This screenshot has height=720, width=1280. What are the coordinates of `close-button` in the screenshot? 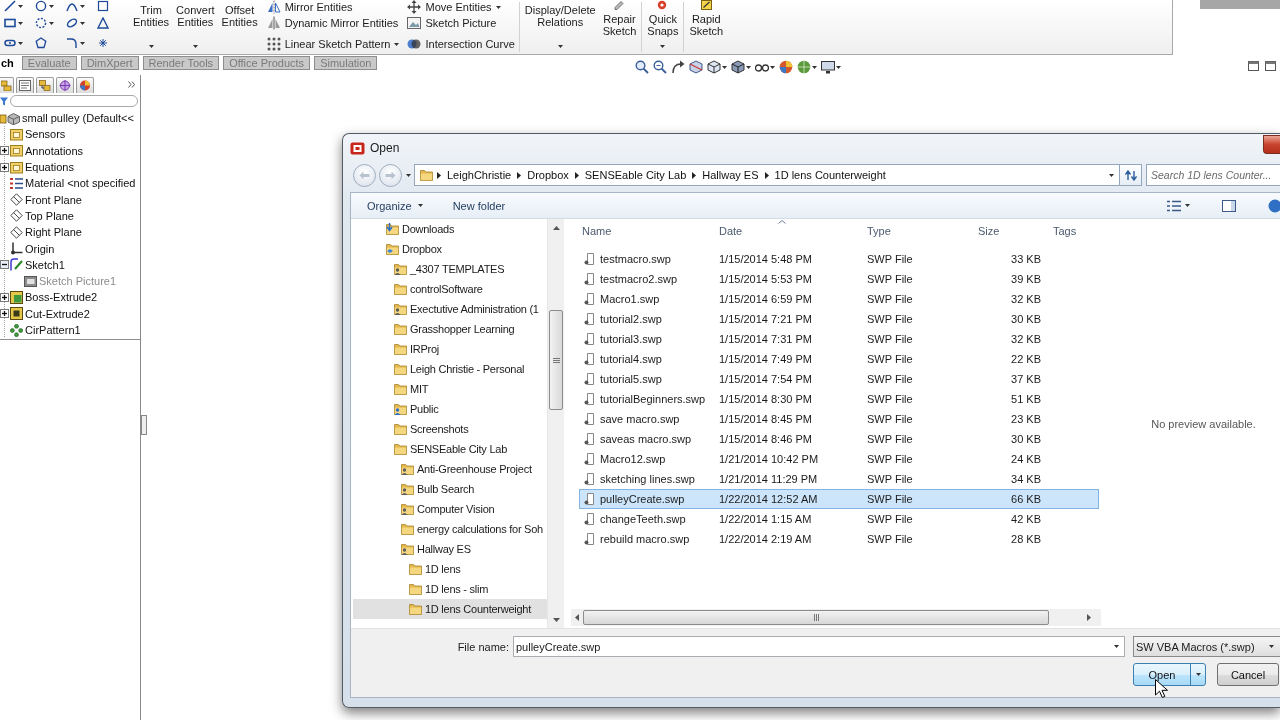 It's located at (1271, 144).